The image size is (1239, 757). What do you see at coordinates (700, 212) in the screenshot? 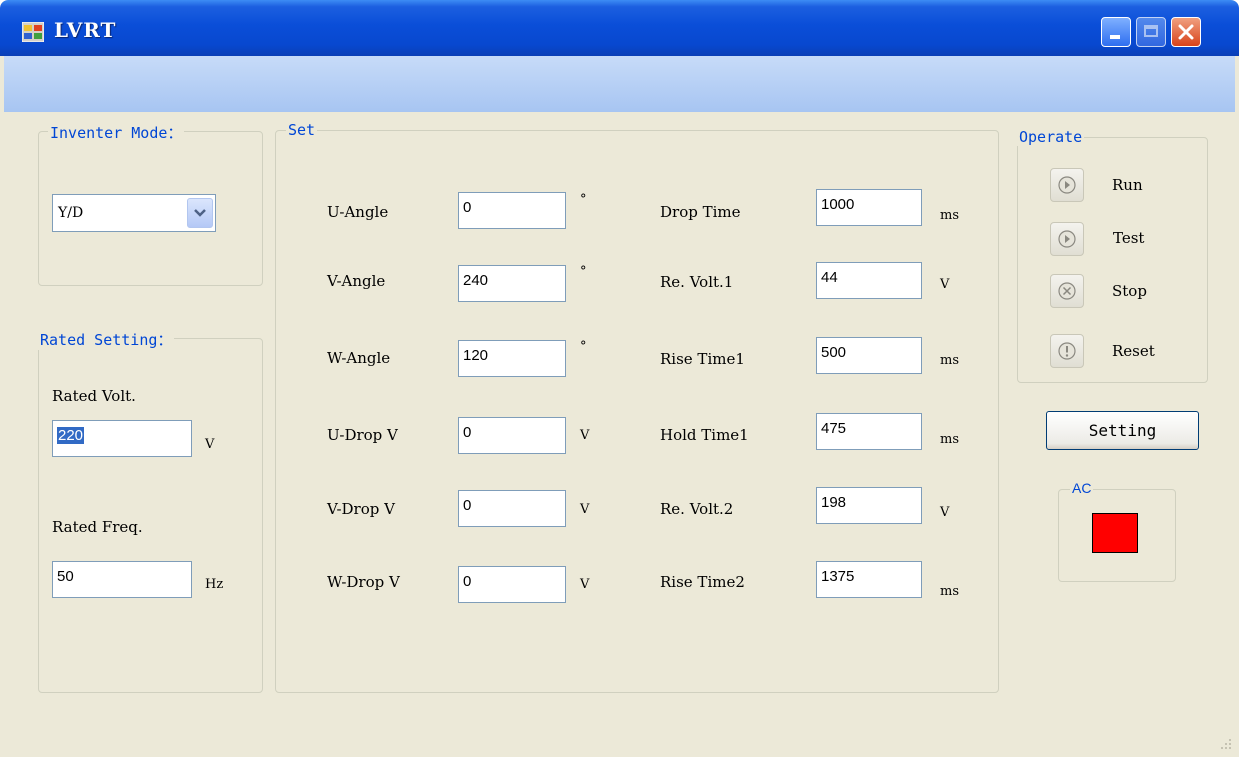
I see `drop-time-label: Drop Time` at bounding box center [700, 212].